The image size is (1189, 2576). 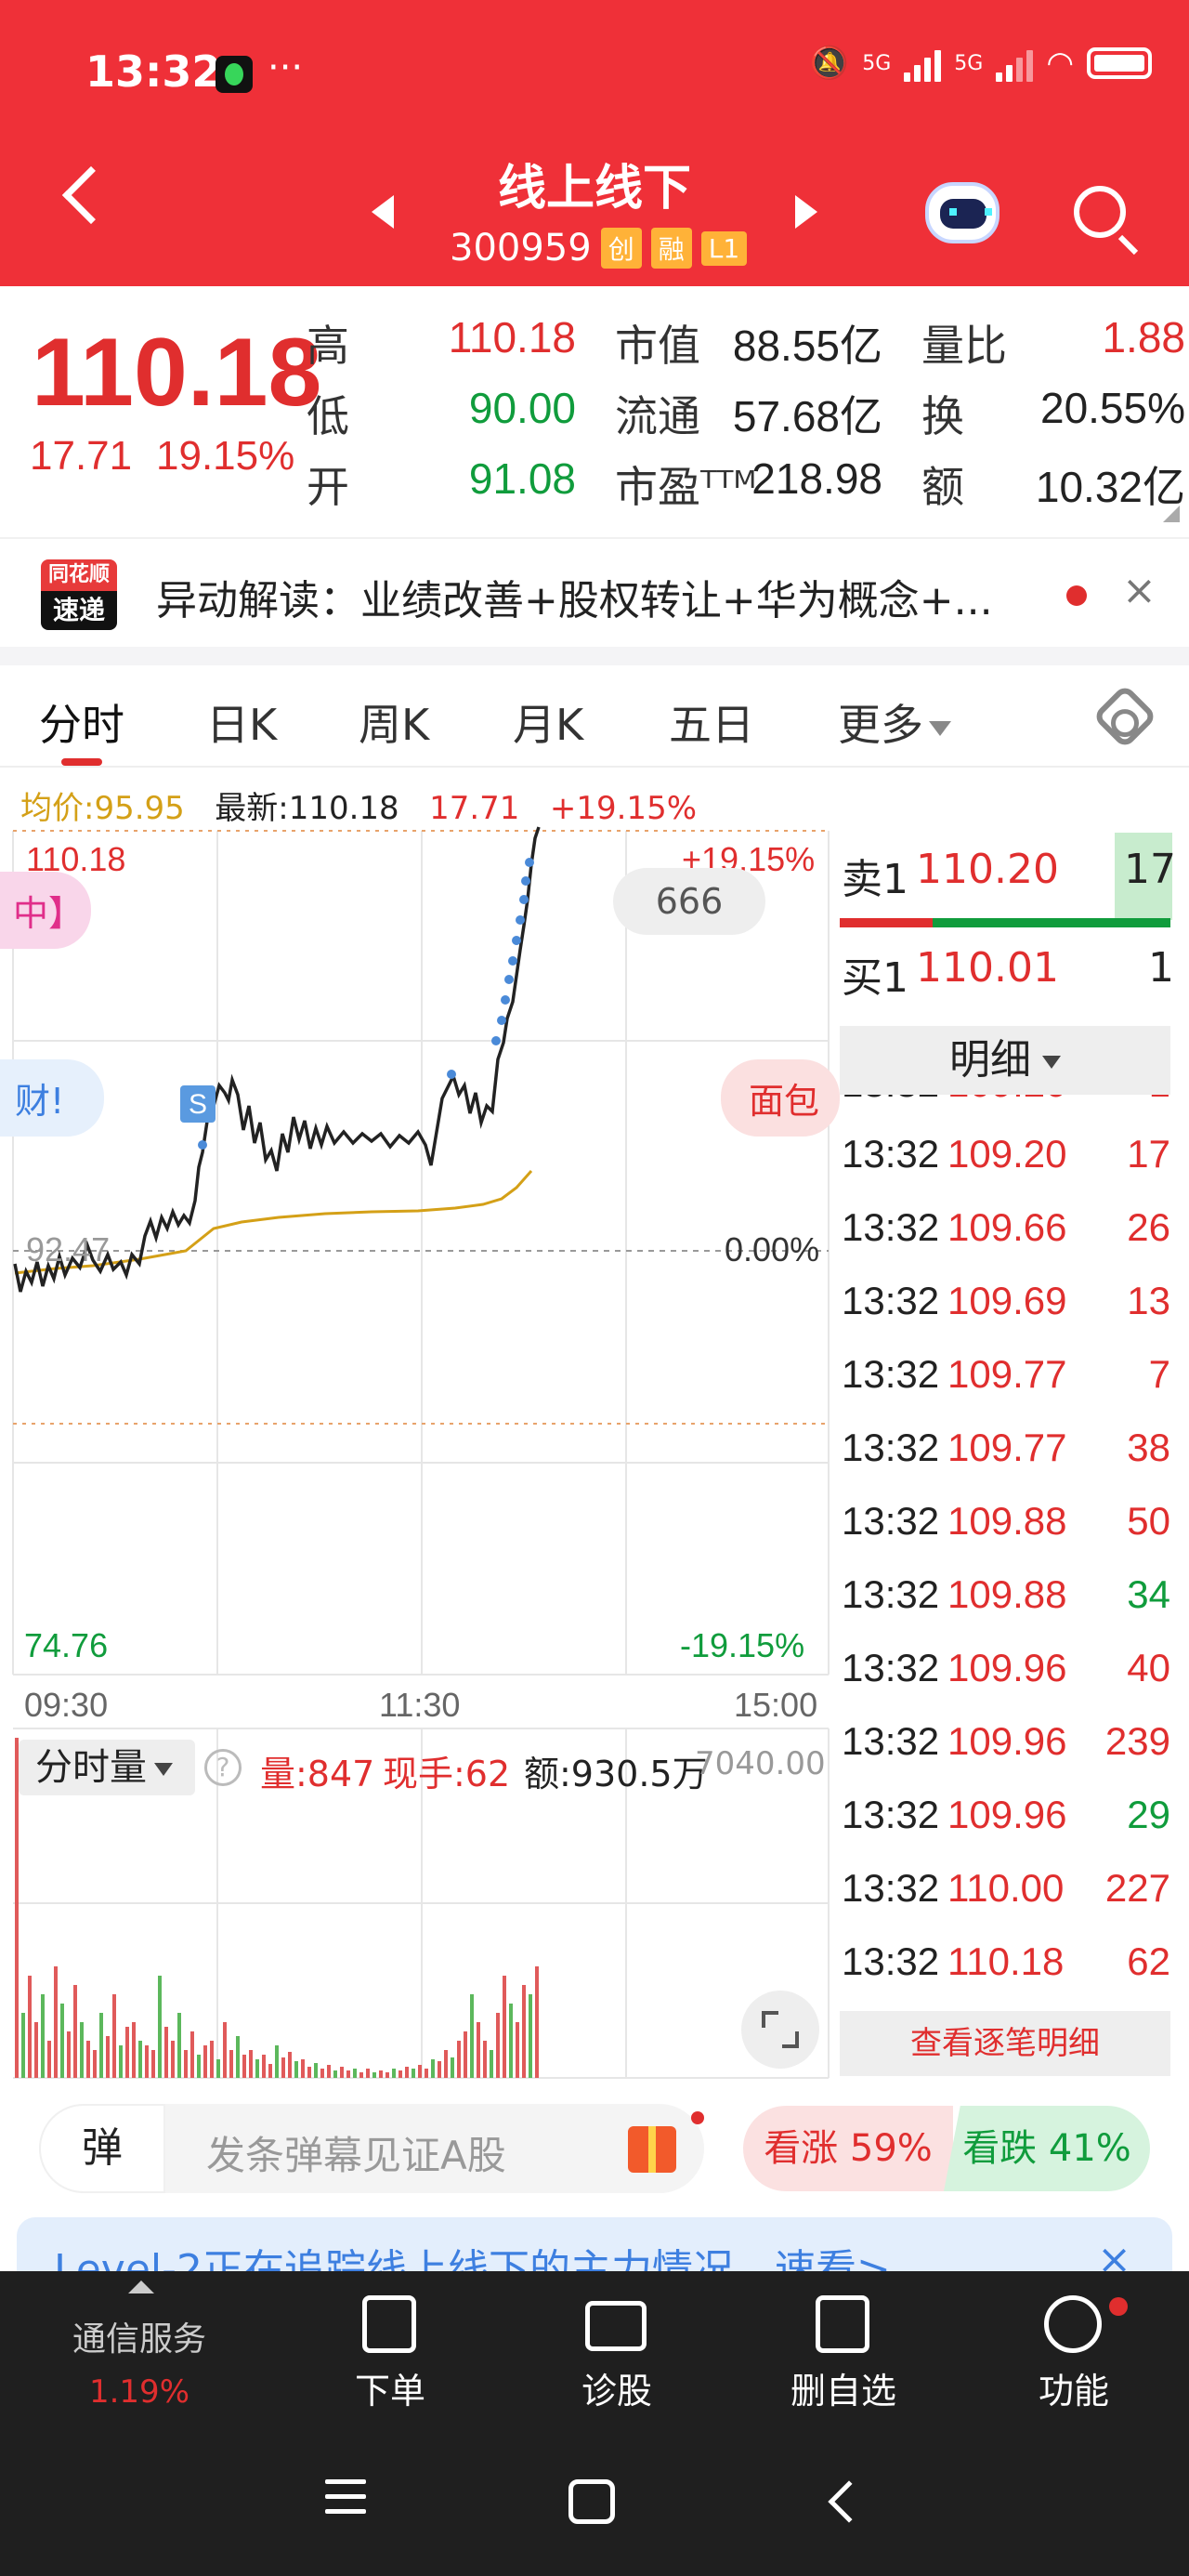 I want to click on recents-menu-icon, so click(x=345, y=2498).